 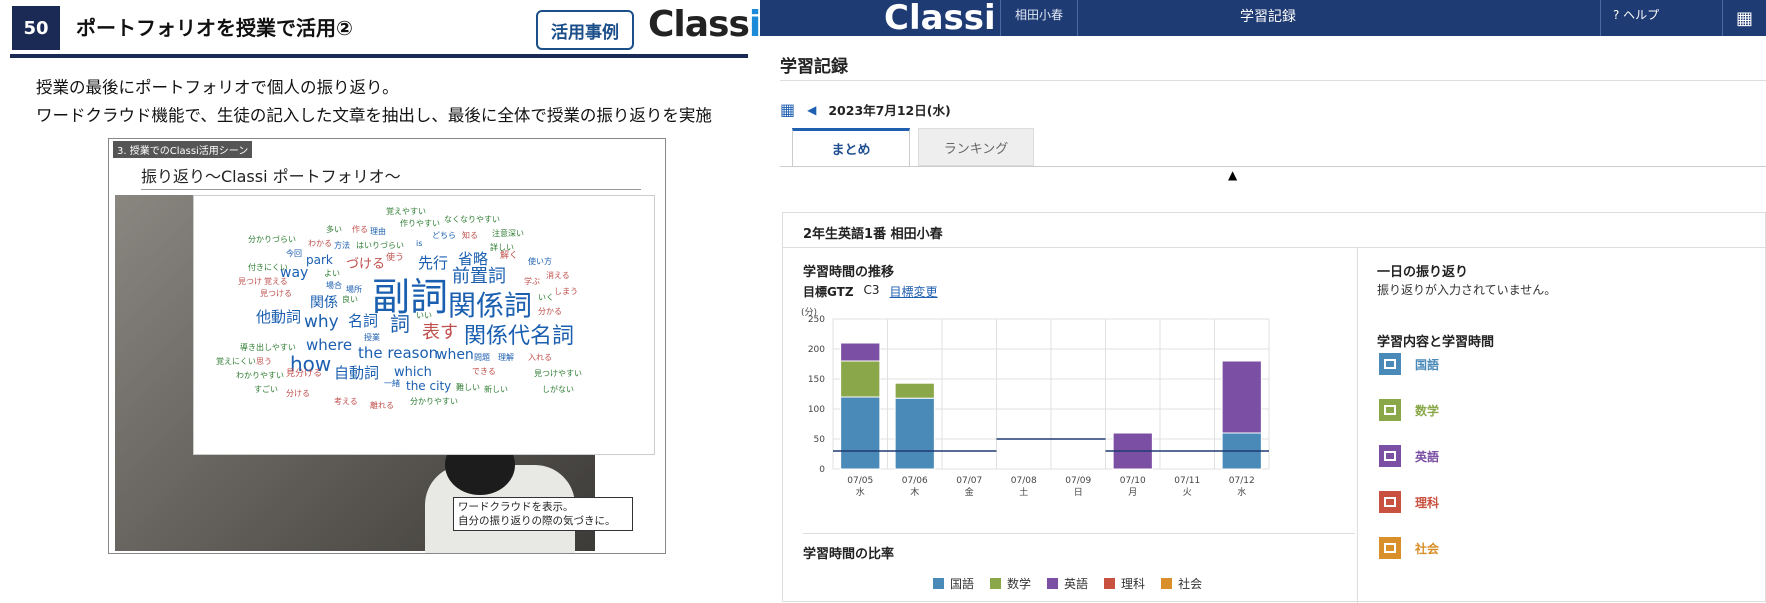 What do you see at coordinates (558, 275) in the screenshot?
I see `word-cloud-term: 消える` at bounding box center [558, 275].